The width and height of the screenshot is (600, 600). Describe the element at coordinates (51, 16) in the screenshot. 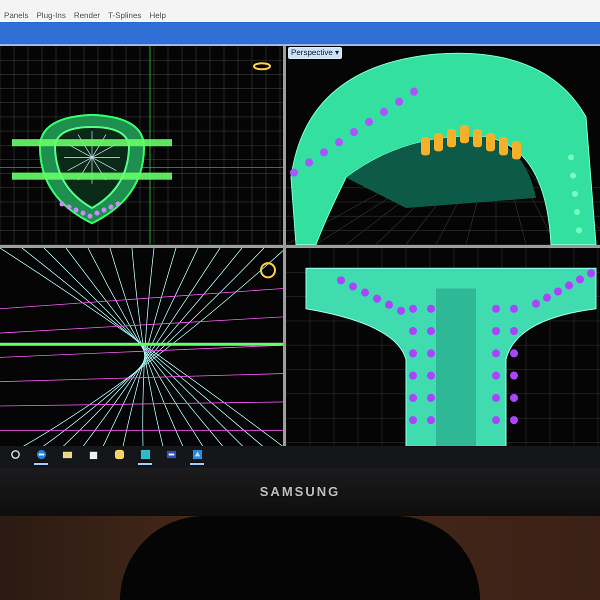

I see `menu-item: Plug-Ins` at that location.